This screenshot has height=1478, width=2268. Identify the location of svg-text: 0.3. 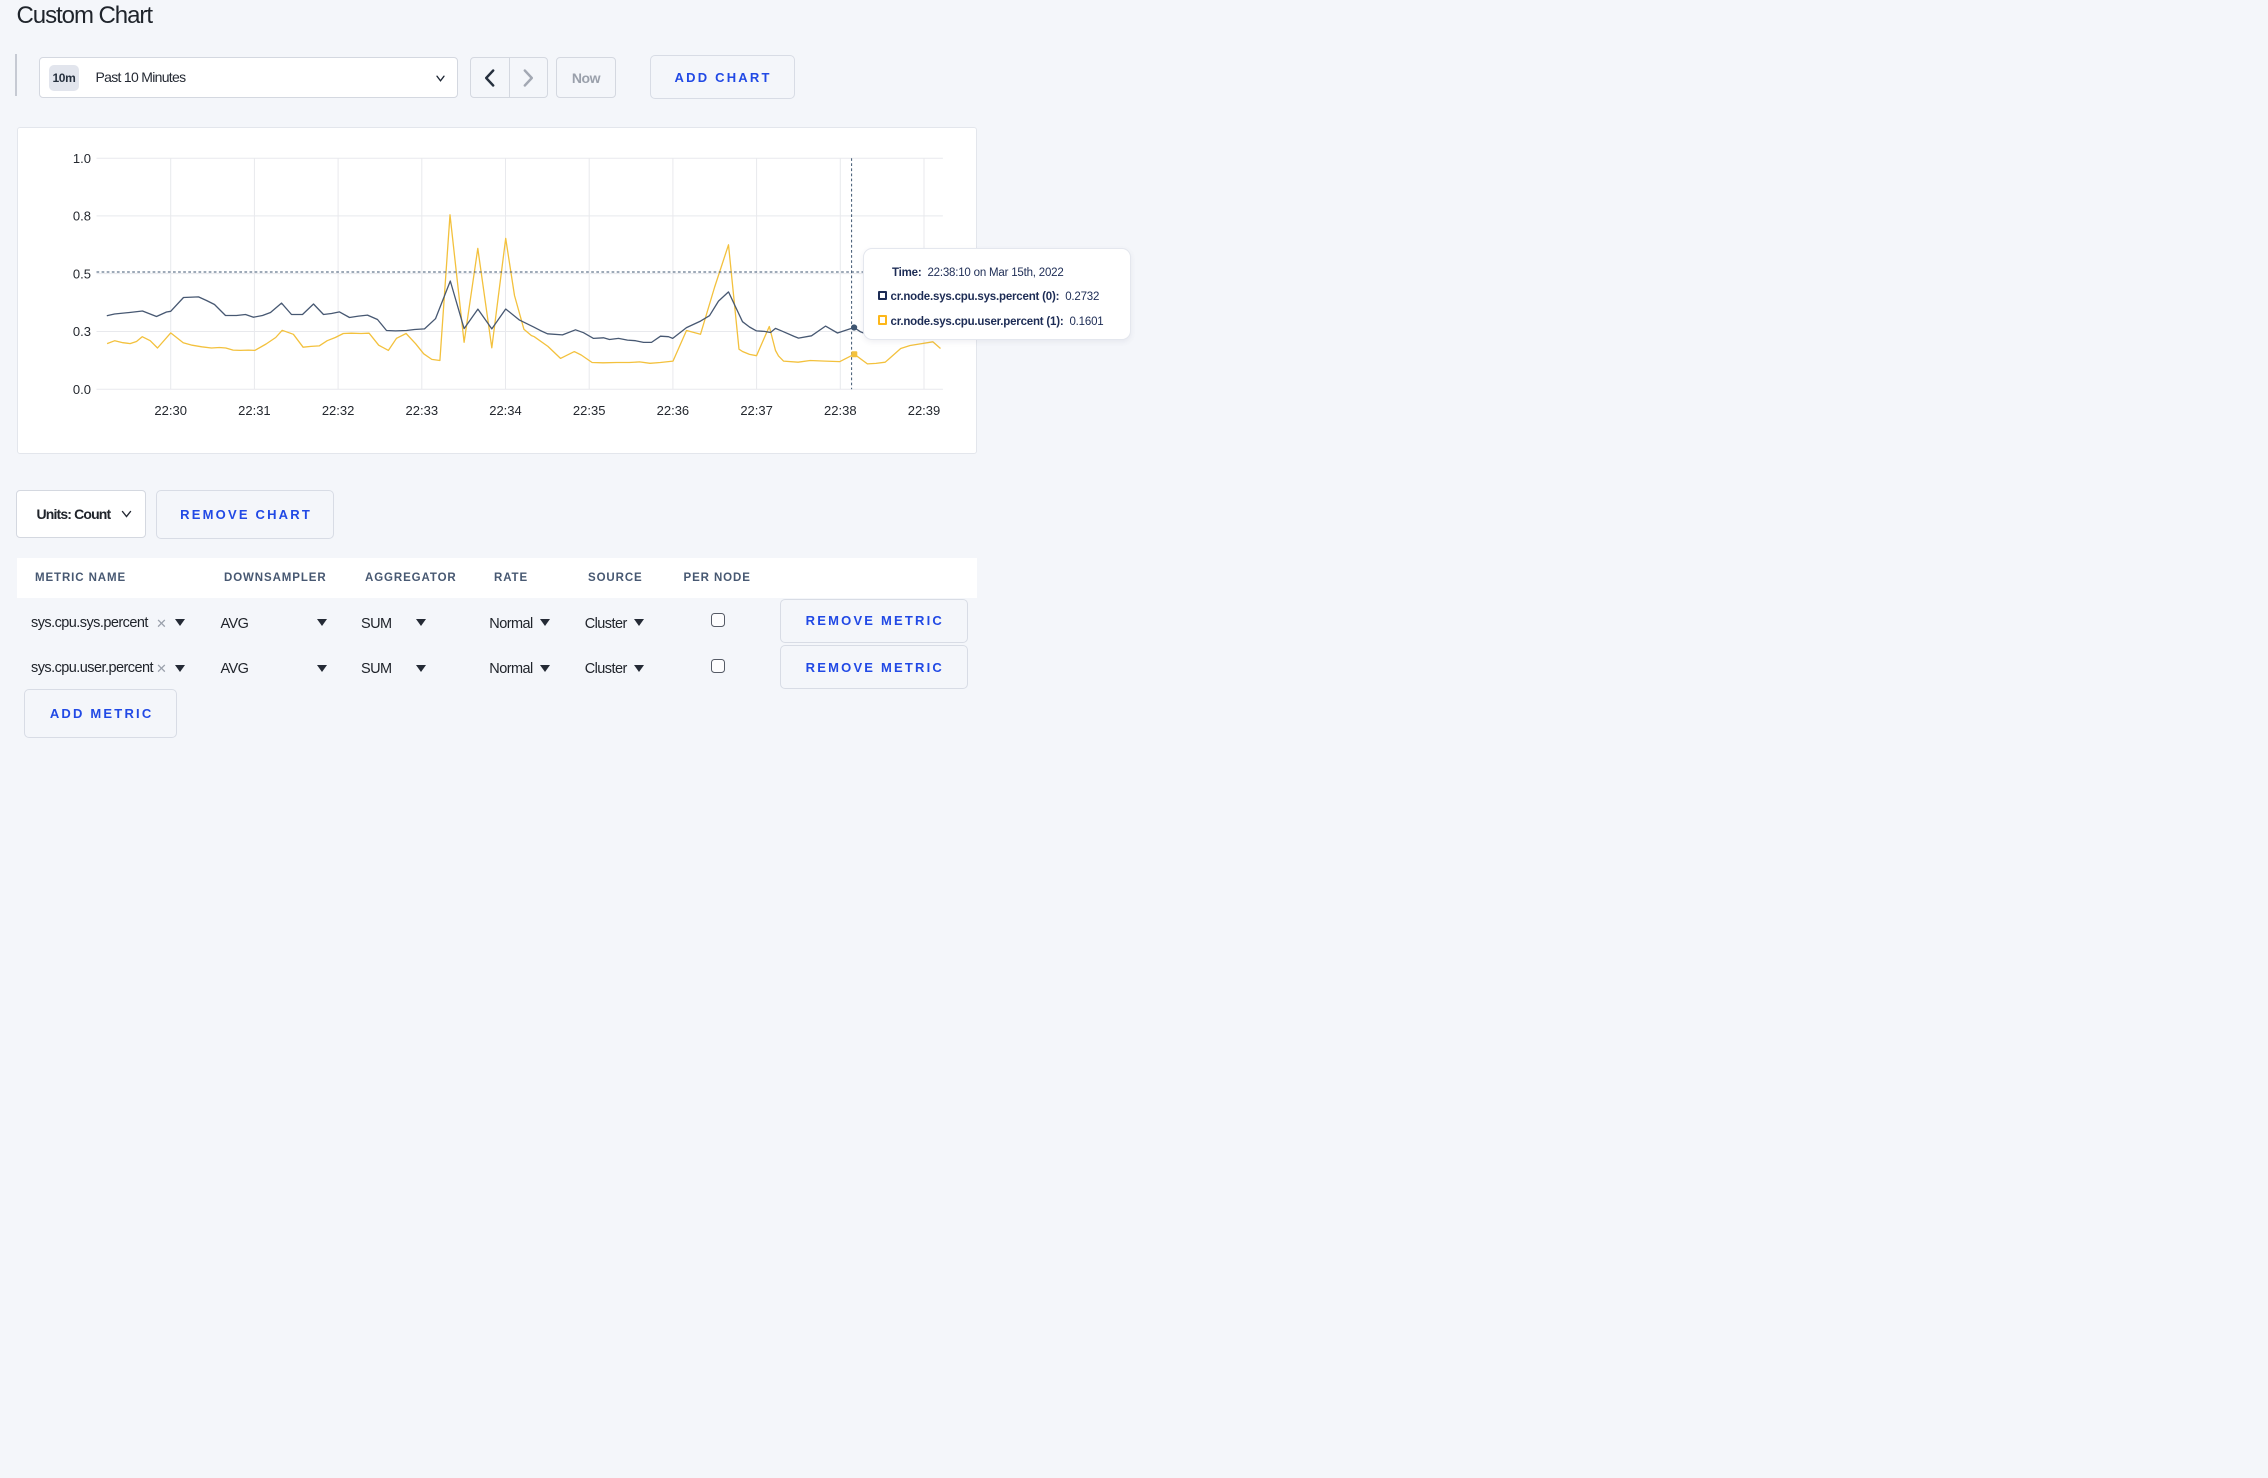
(81, 331).